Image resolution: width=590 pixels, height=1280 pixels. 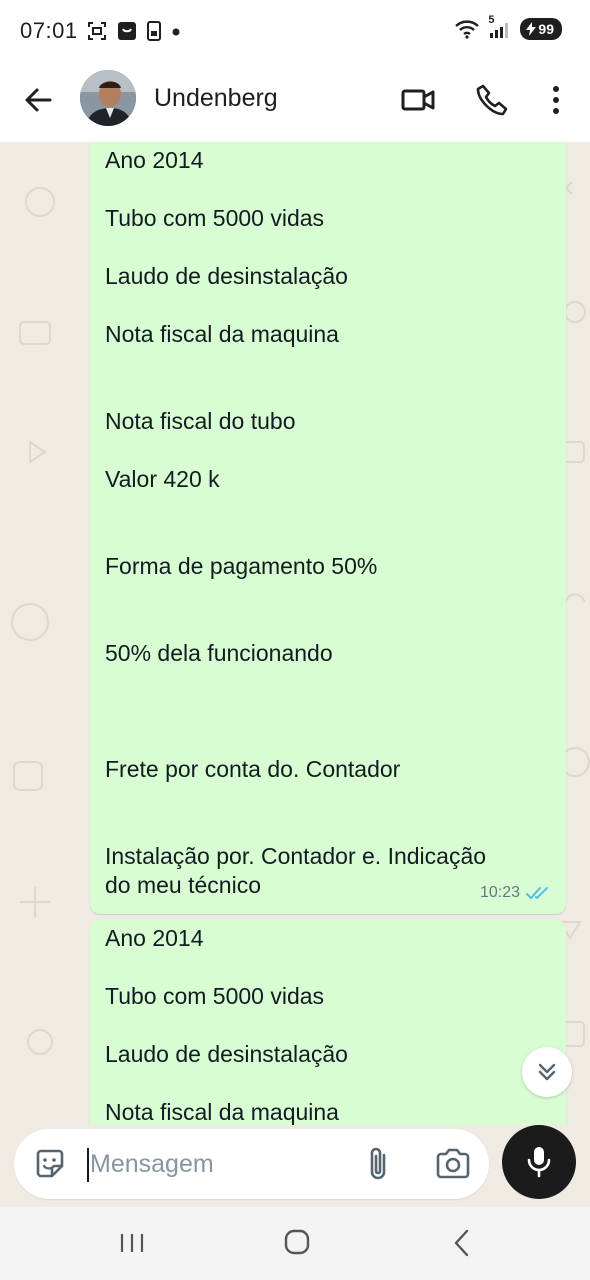 I want to click on shopping-bag-icon, so click(x=127, y=31).